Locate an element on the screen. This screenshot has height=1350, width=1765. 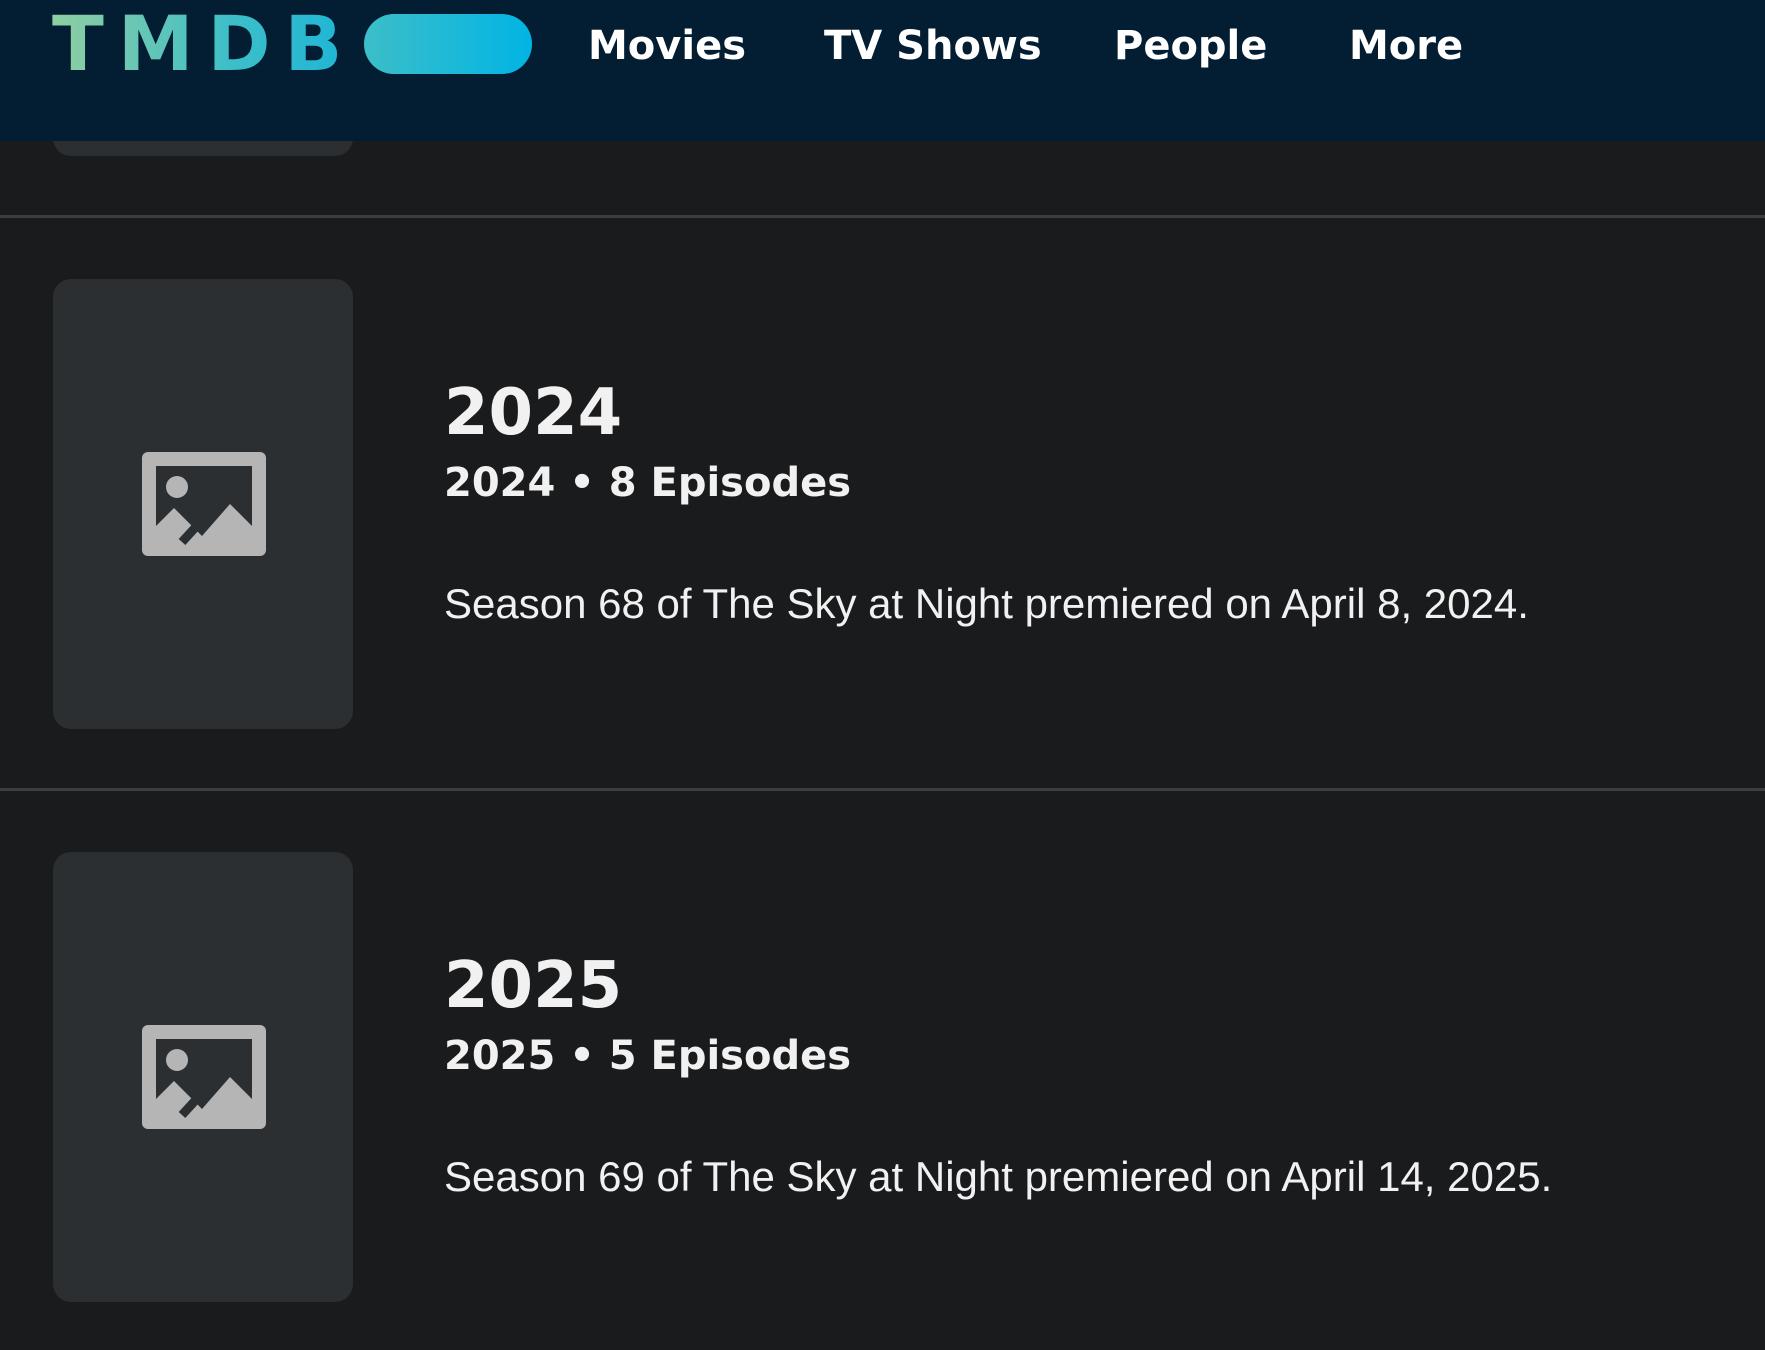
nav-item-movies: Movies is located at coordinates (667, 46).